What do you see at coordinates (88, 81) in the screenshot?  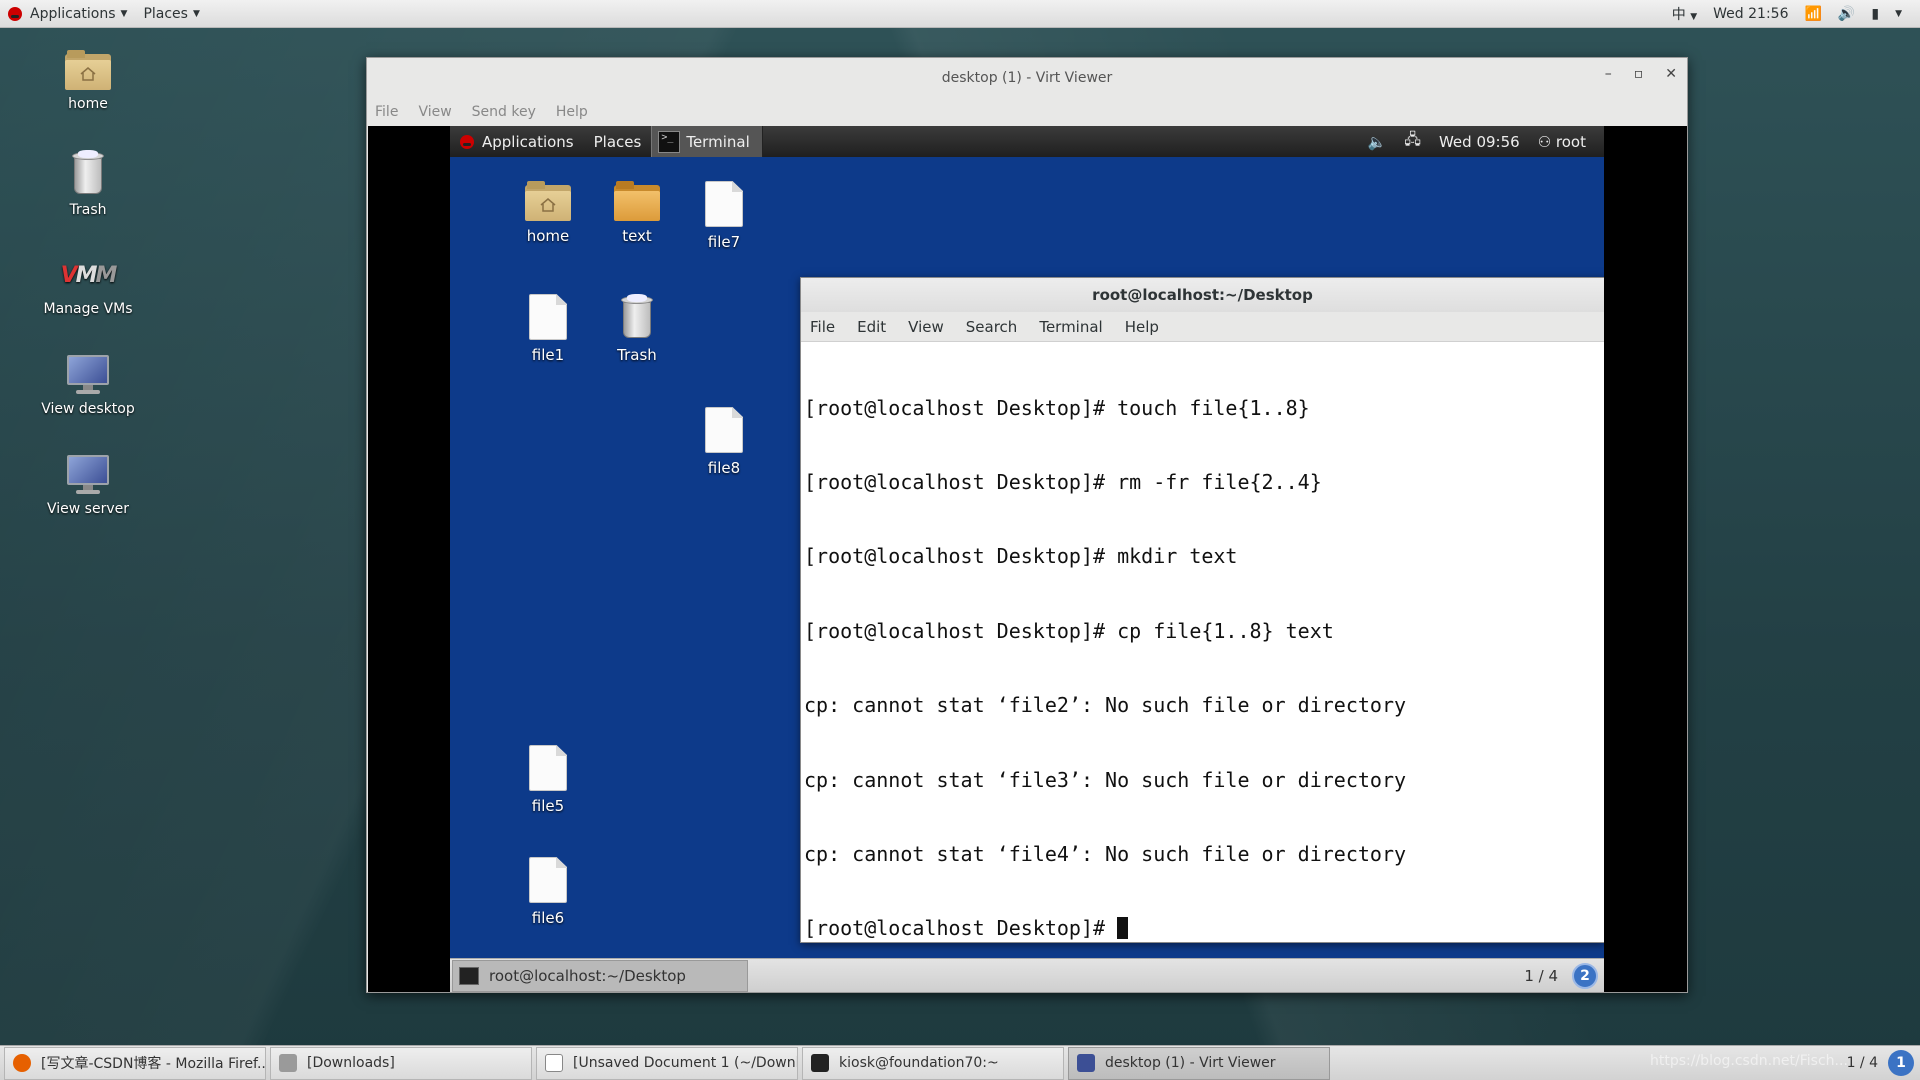 I see `host-desktop-icon-home: home` at bounding box center [88, 81].